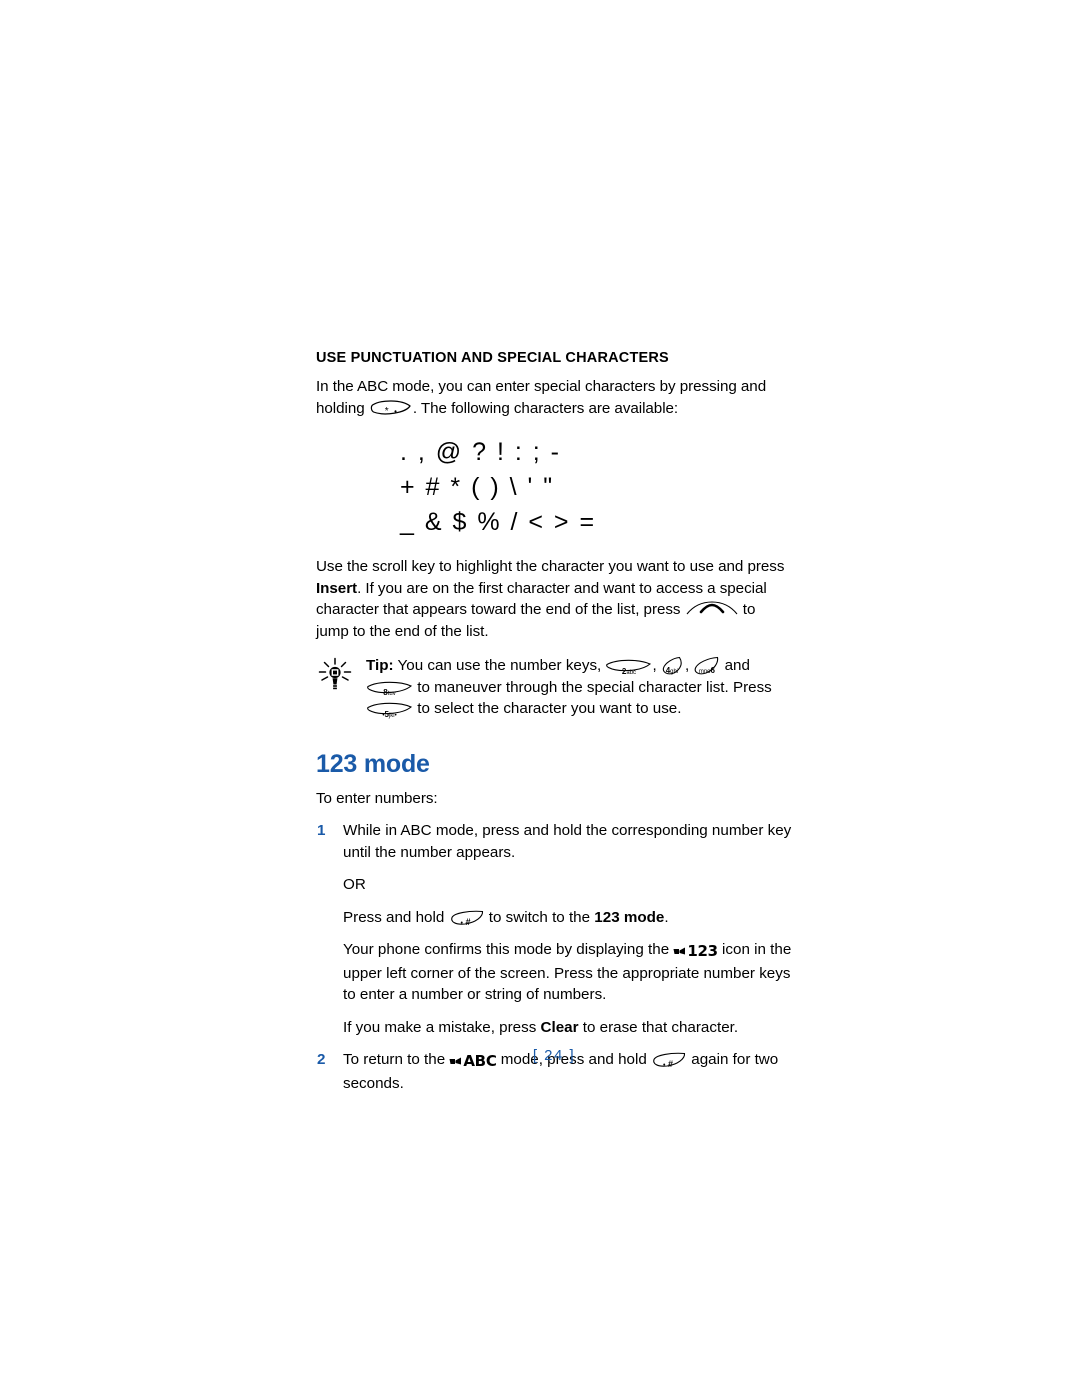  Describe the element at coordinates (702, 951) in the screenshot. I see `screen-icon-123-label: 123` at that location.